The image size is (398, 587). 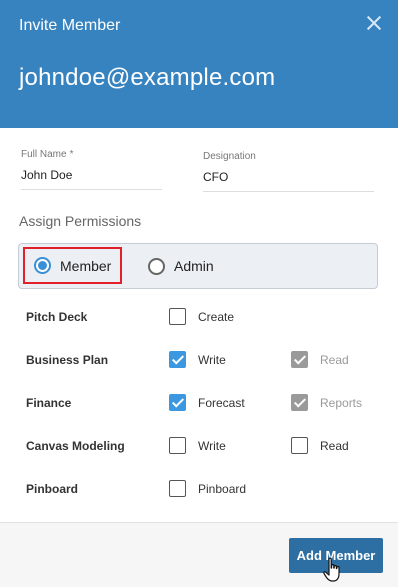 What do you see at coordinates (156, 266) in the screenshot?
I see `radio-unchecked-icon` at bounding box center [156, 266].